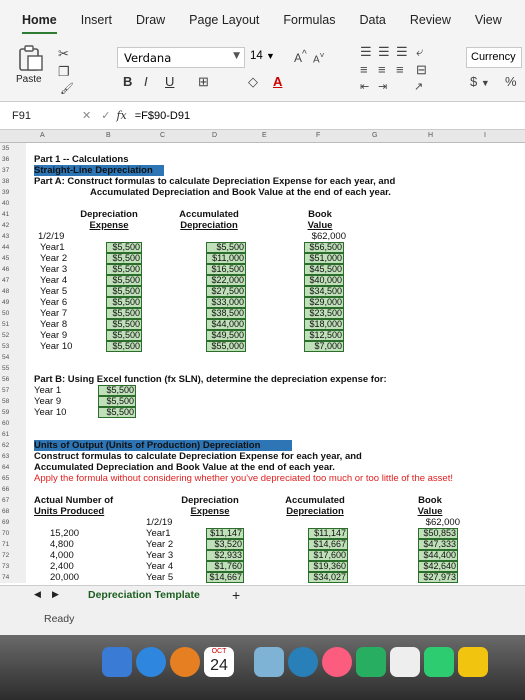  I want to click on year-label: Year 3, so click(53, 269).